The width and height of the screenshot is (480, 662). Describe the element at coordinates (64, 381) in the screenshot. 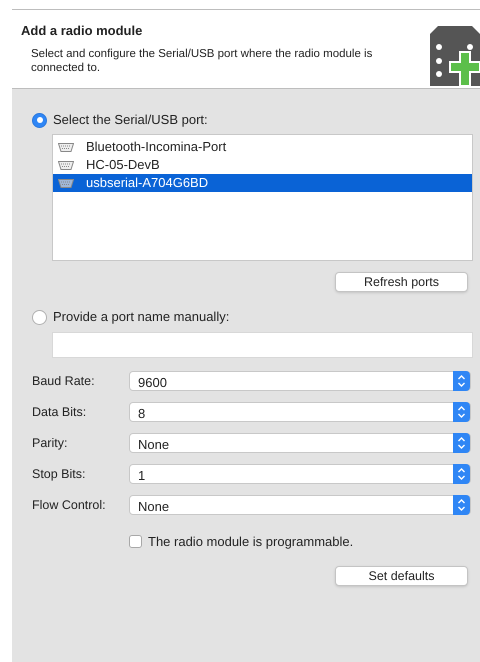

I see `setting-label: Baud Rate:` at that location.